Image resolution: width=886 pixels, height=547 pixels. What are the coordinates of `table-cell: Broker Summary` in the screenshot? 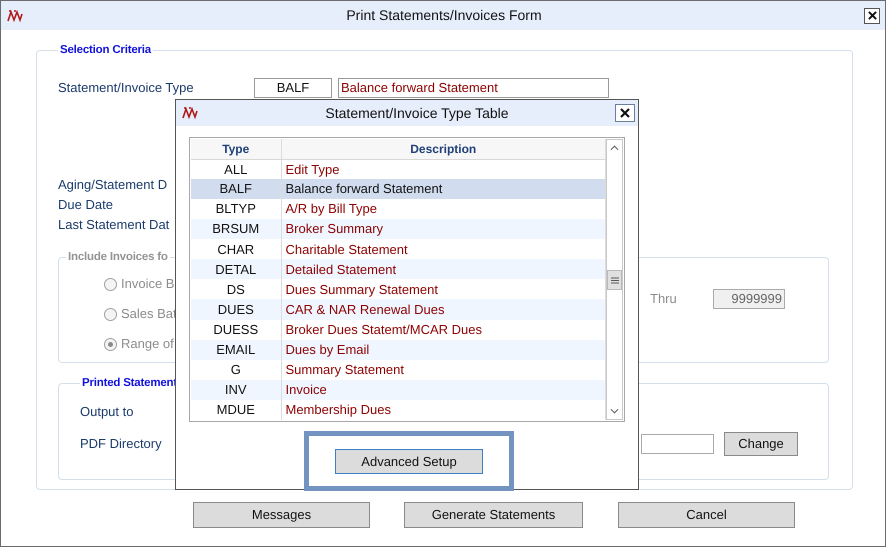 It's located at (443, 229).